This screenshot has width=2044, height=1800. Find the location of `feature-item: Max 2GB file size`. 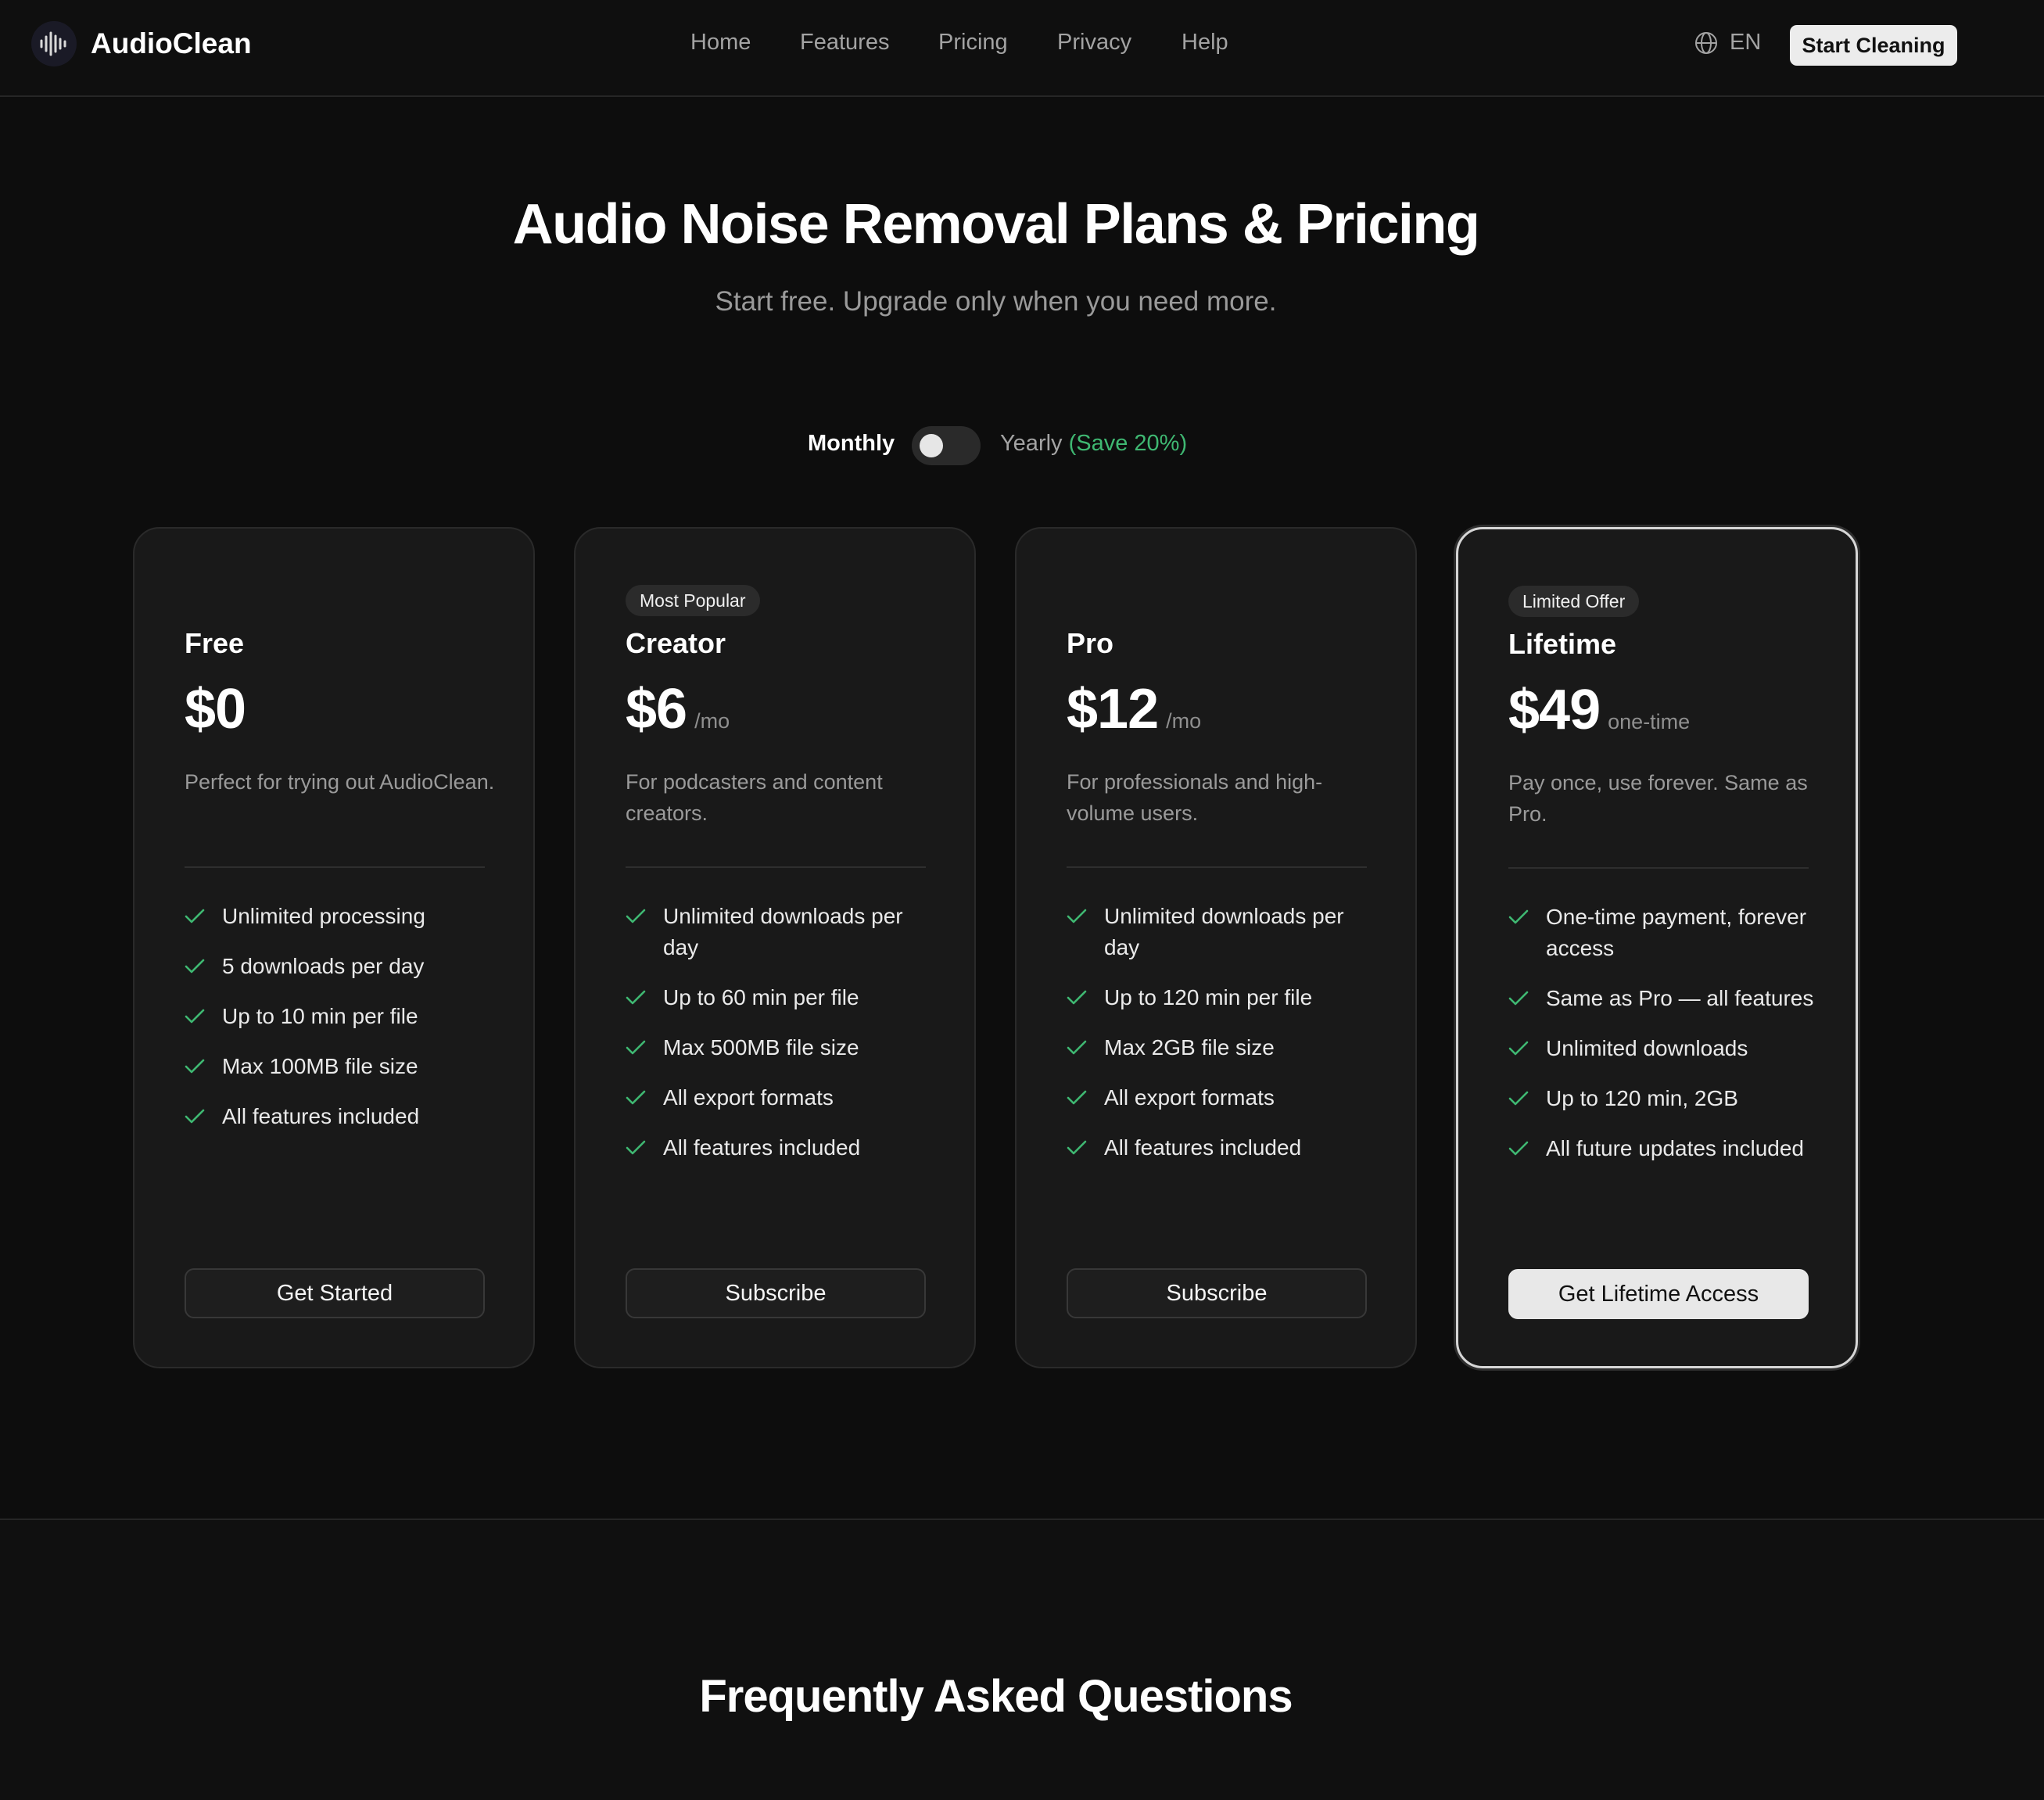

feature-item: Max 2GB file size is located at coordinates (1223, 1047).